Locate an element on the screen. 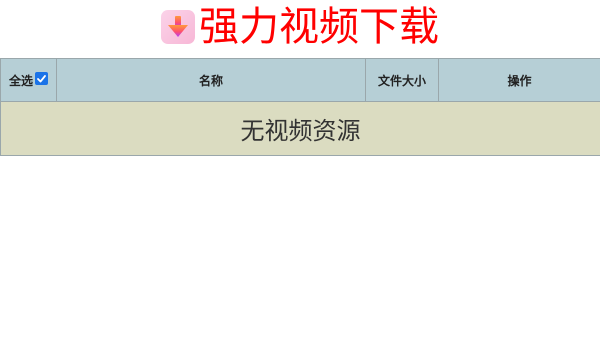  select-all-checkbox is located at coordinates (41, 78).